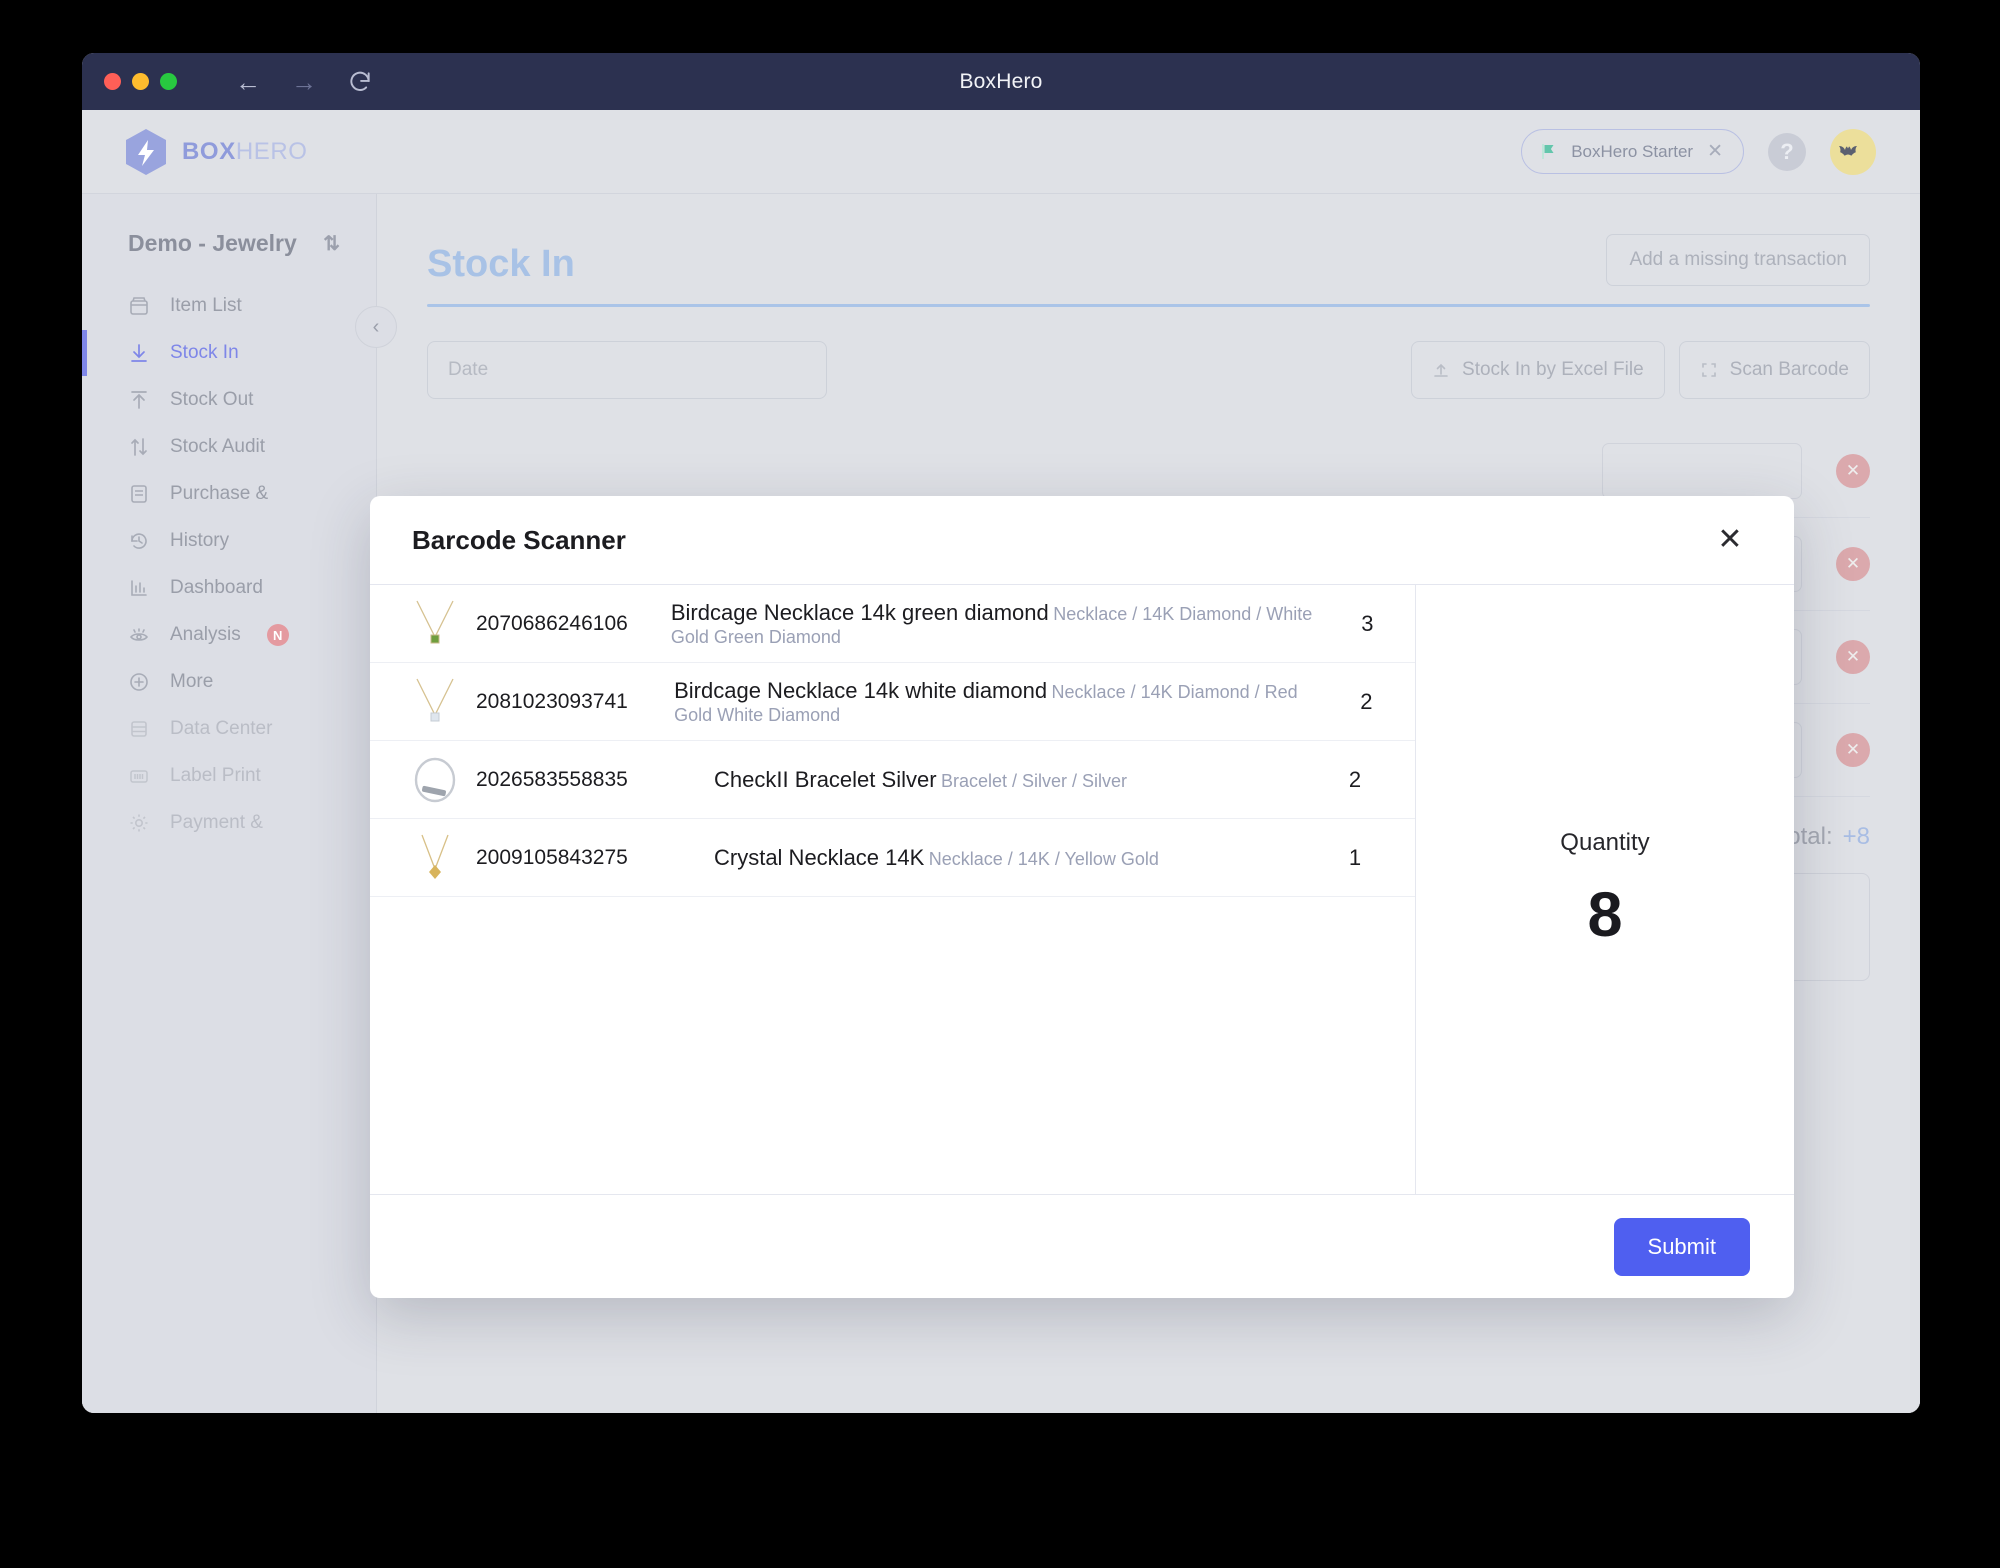 This screenshot has width=2000, height=1568. What do you see at coordinates (218, 446) in the screenshot?
I see `sidebar-item-label: Stock Audit` at bounding box center [218, 446].